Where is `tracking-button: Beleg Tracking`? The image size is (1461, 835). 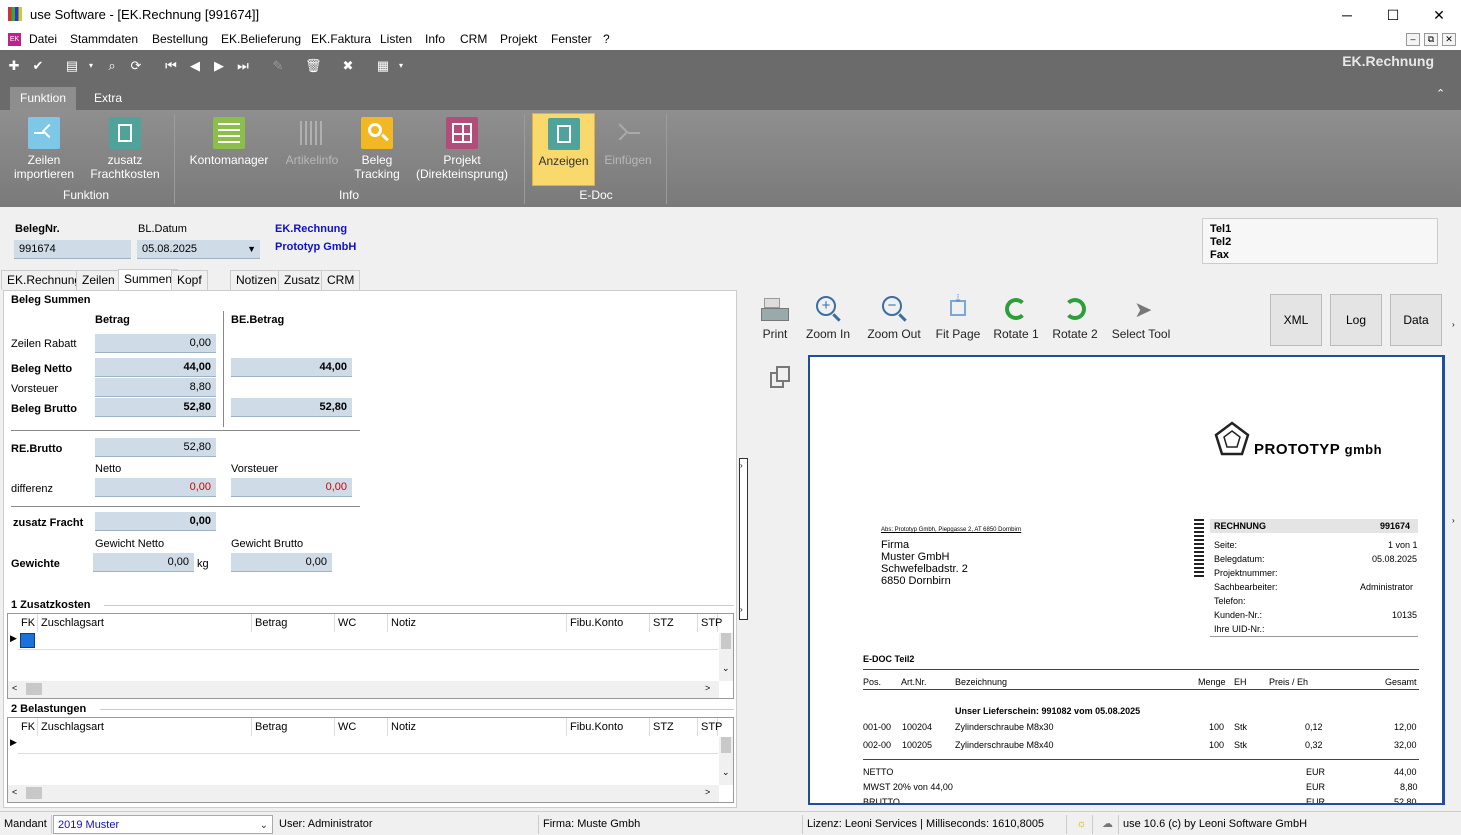
tracking-button: Beleg Tracking is located at coordinates (377, 151).